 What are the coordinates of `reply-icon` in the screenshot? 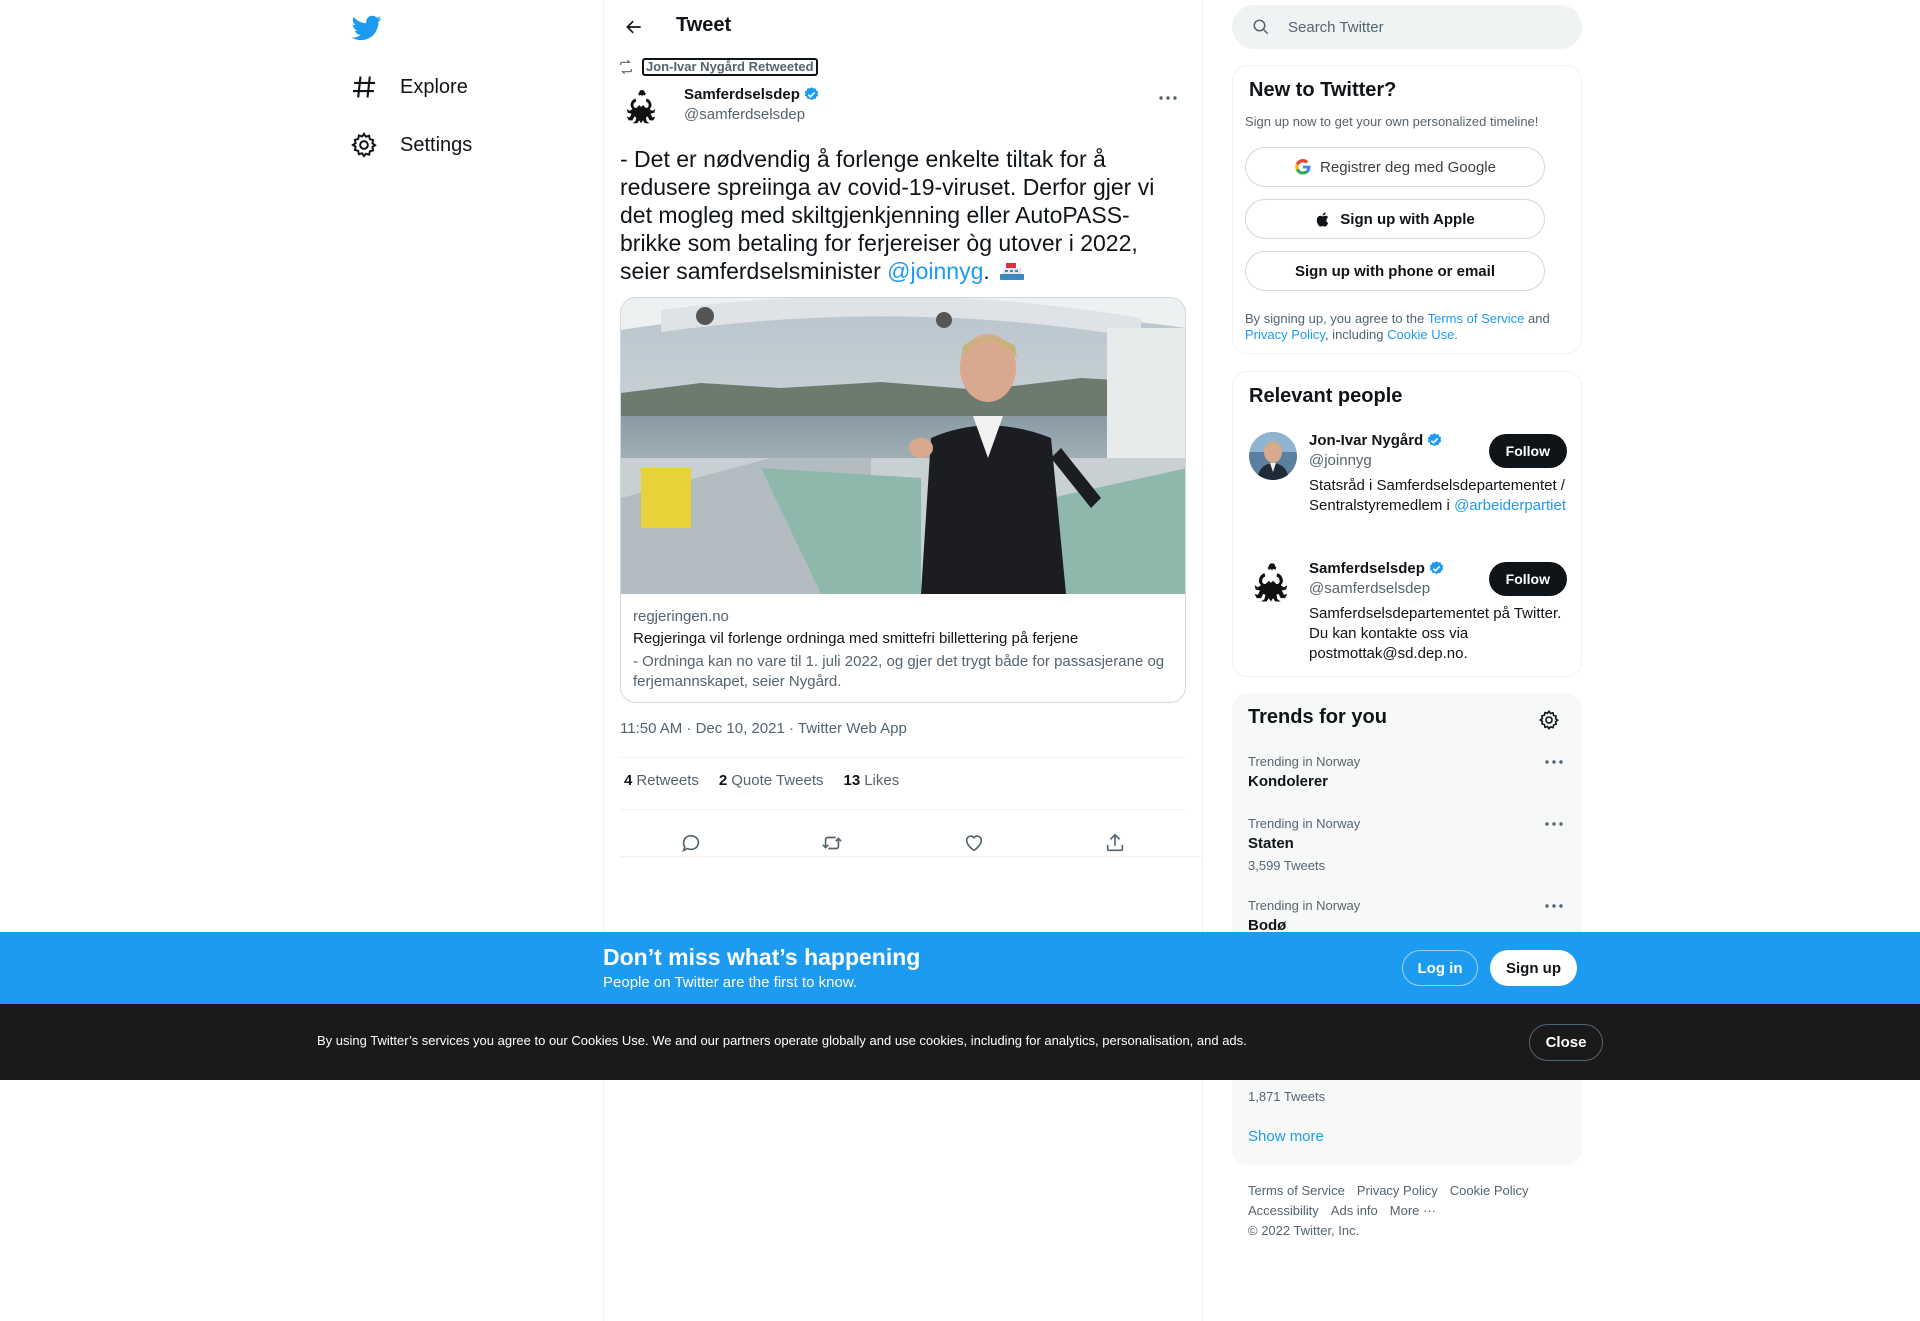 It's located at (690, 843).